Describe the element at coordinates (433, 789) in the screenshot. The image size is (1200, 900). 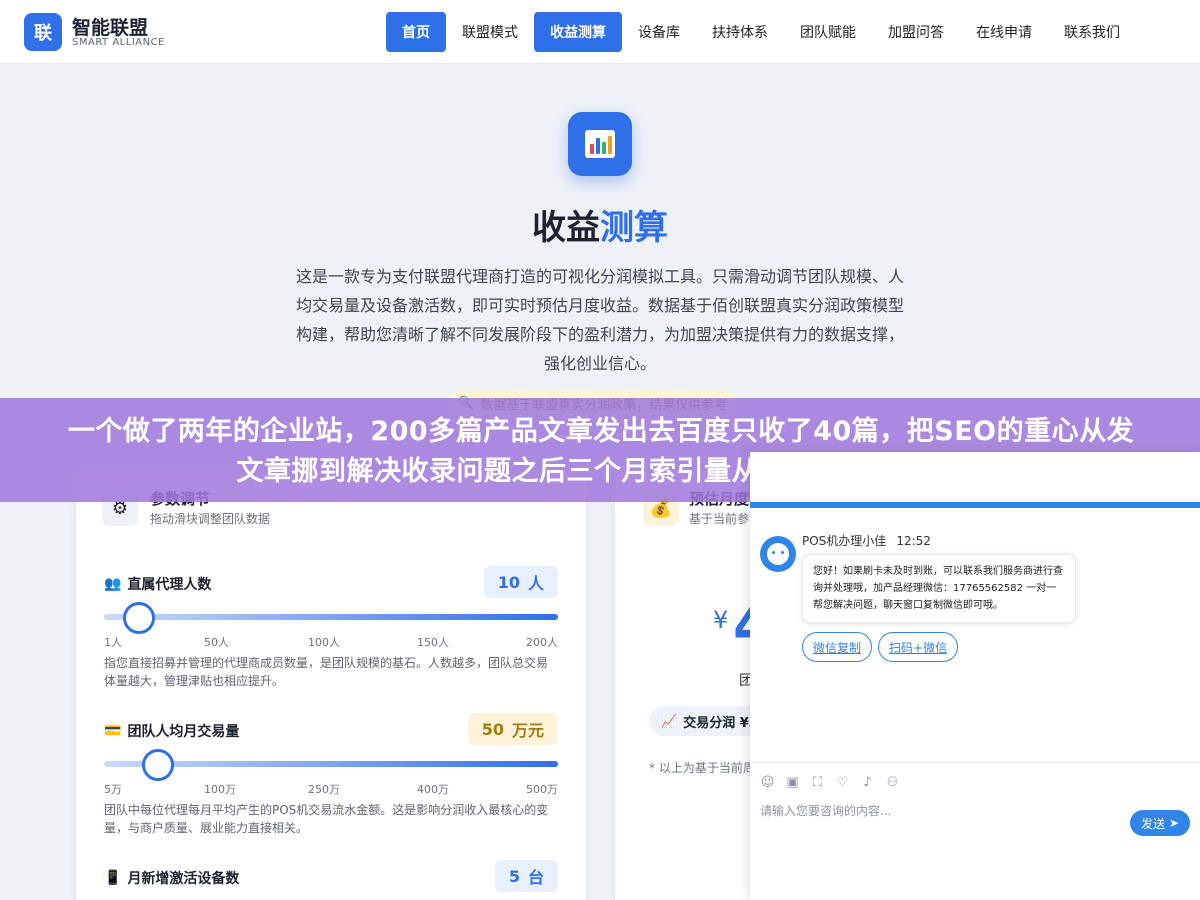
I see `slider-tick-label: 400万` at that location.